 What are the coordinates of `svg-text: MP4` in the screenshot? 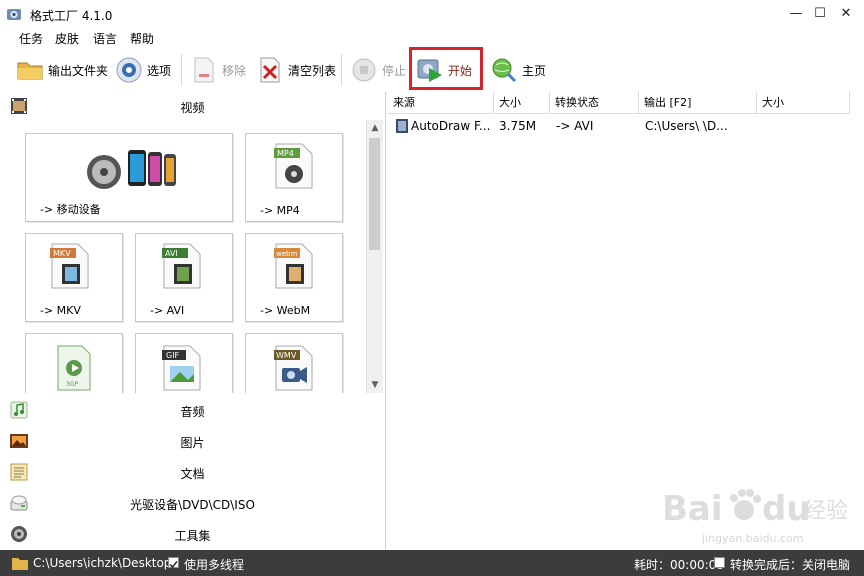 It's located at (285, 153).